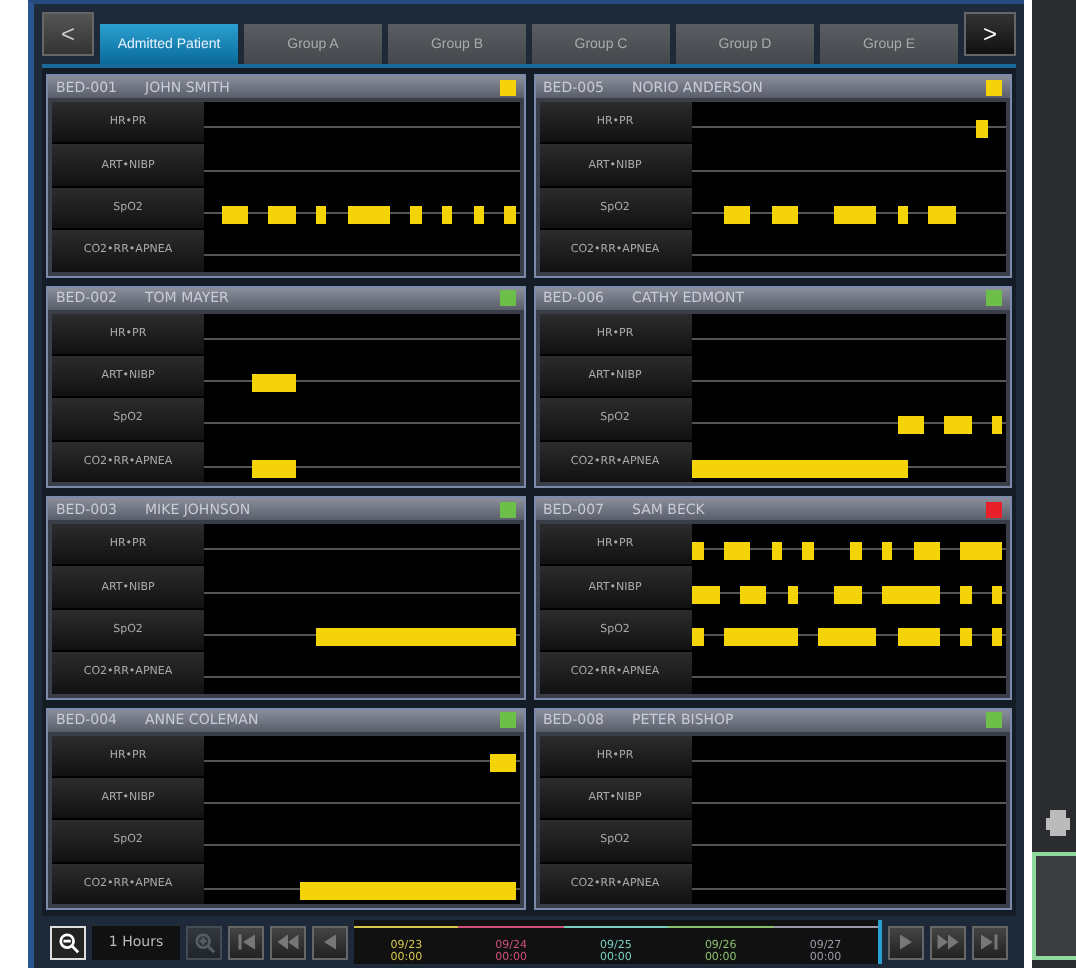 Image resolution: width=1076 pixels, height=968 pixels. I want to click on first-button, so click(246, 942).